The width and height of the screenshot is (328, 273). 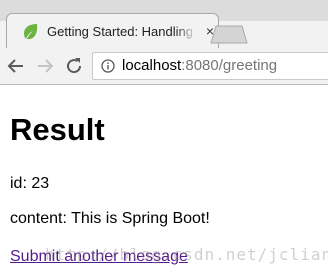 I want to click on browser-toolbar: localhost:8080/greeting, so click(x=164, y=66).